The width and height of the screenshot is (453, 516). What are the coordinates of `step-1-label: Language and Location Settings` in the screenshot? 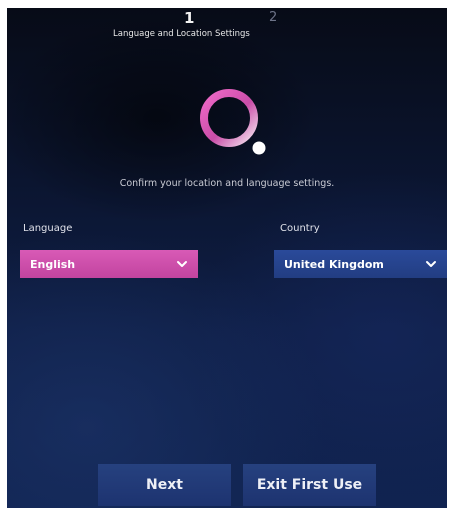 It's located at (181, 34).